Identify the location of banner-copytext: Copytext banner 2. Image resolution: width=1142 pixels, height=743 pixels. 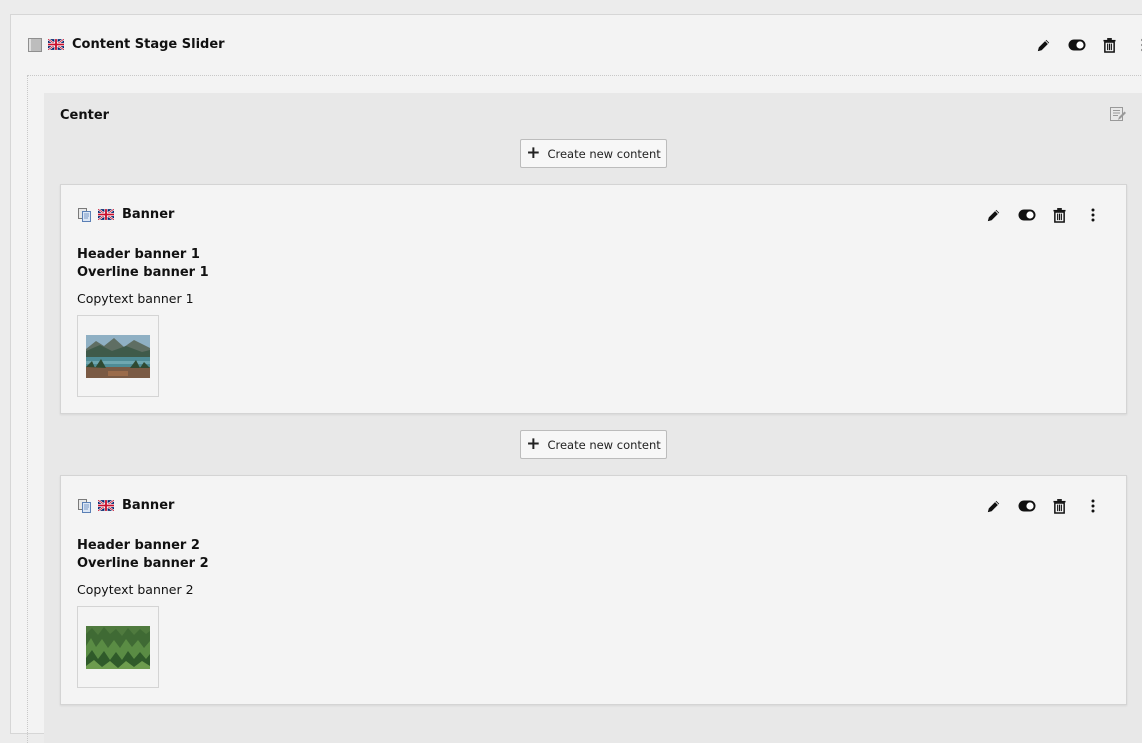
(135, 589).